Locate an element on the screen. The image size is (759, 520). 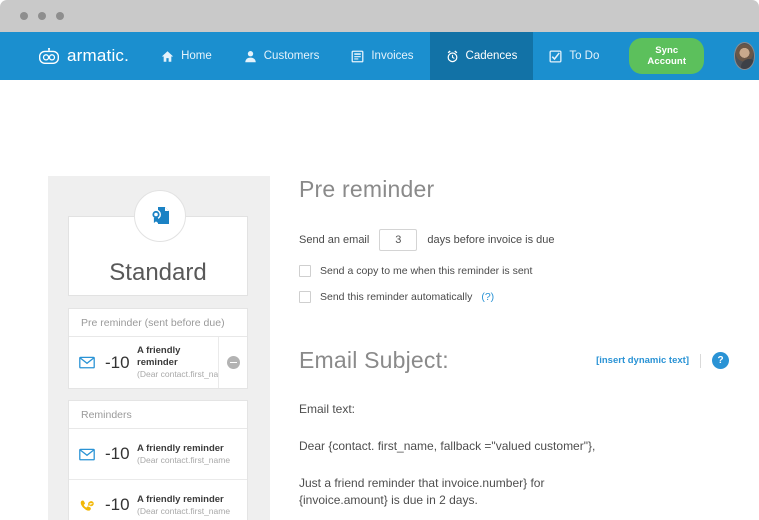
send-email-setting: Send an email days before invoice is due is located at coordinates (514, 240).